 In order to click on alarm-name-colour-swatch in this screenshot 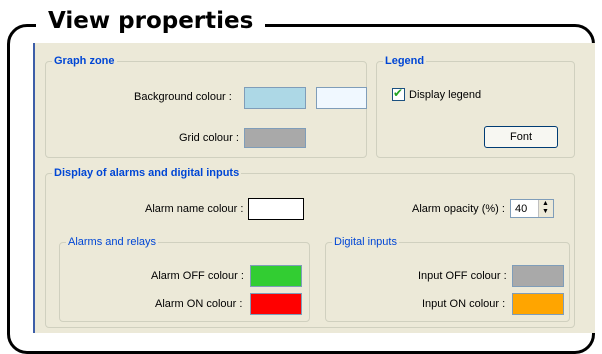, I will do `click(276, 209)`.